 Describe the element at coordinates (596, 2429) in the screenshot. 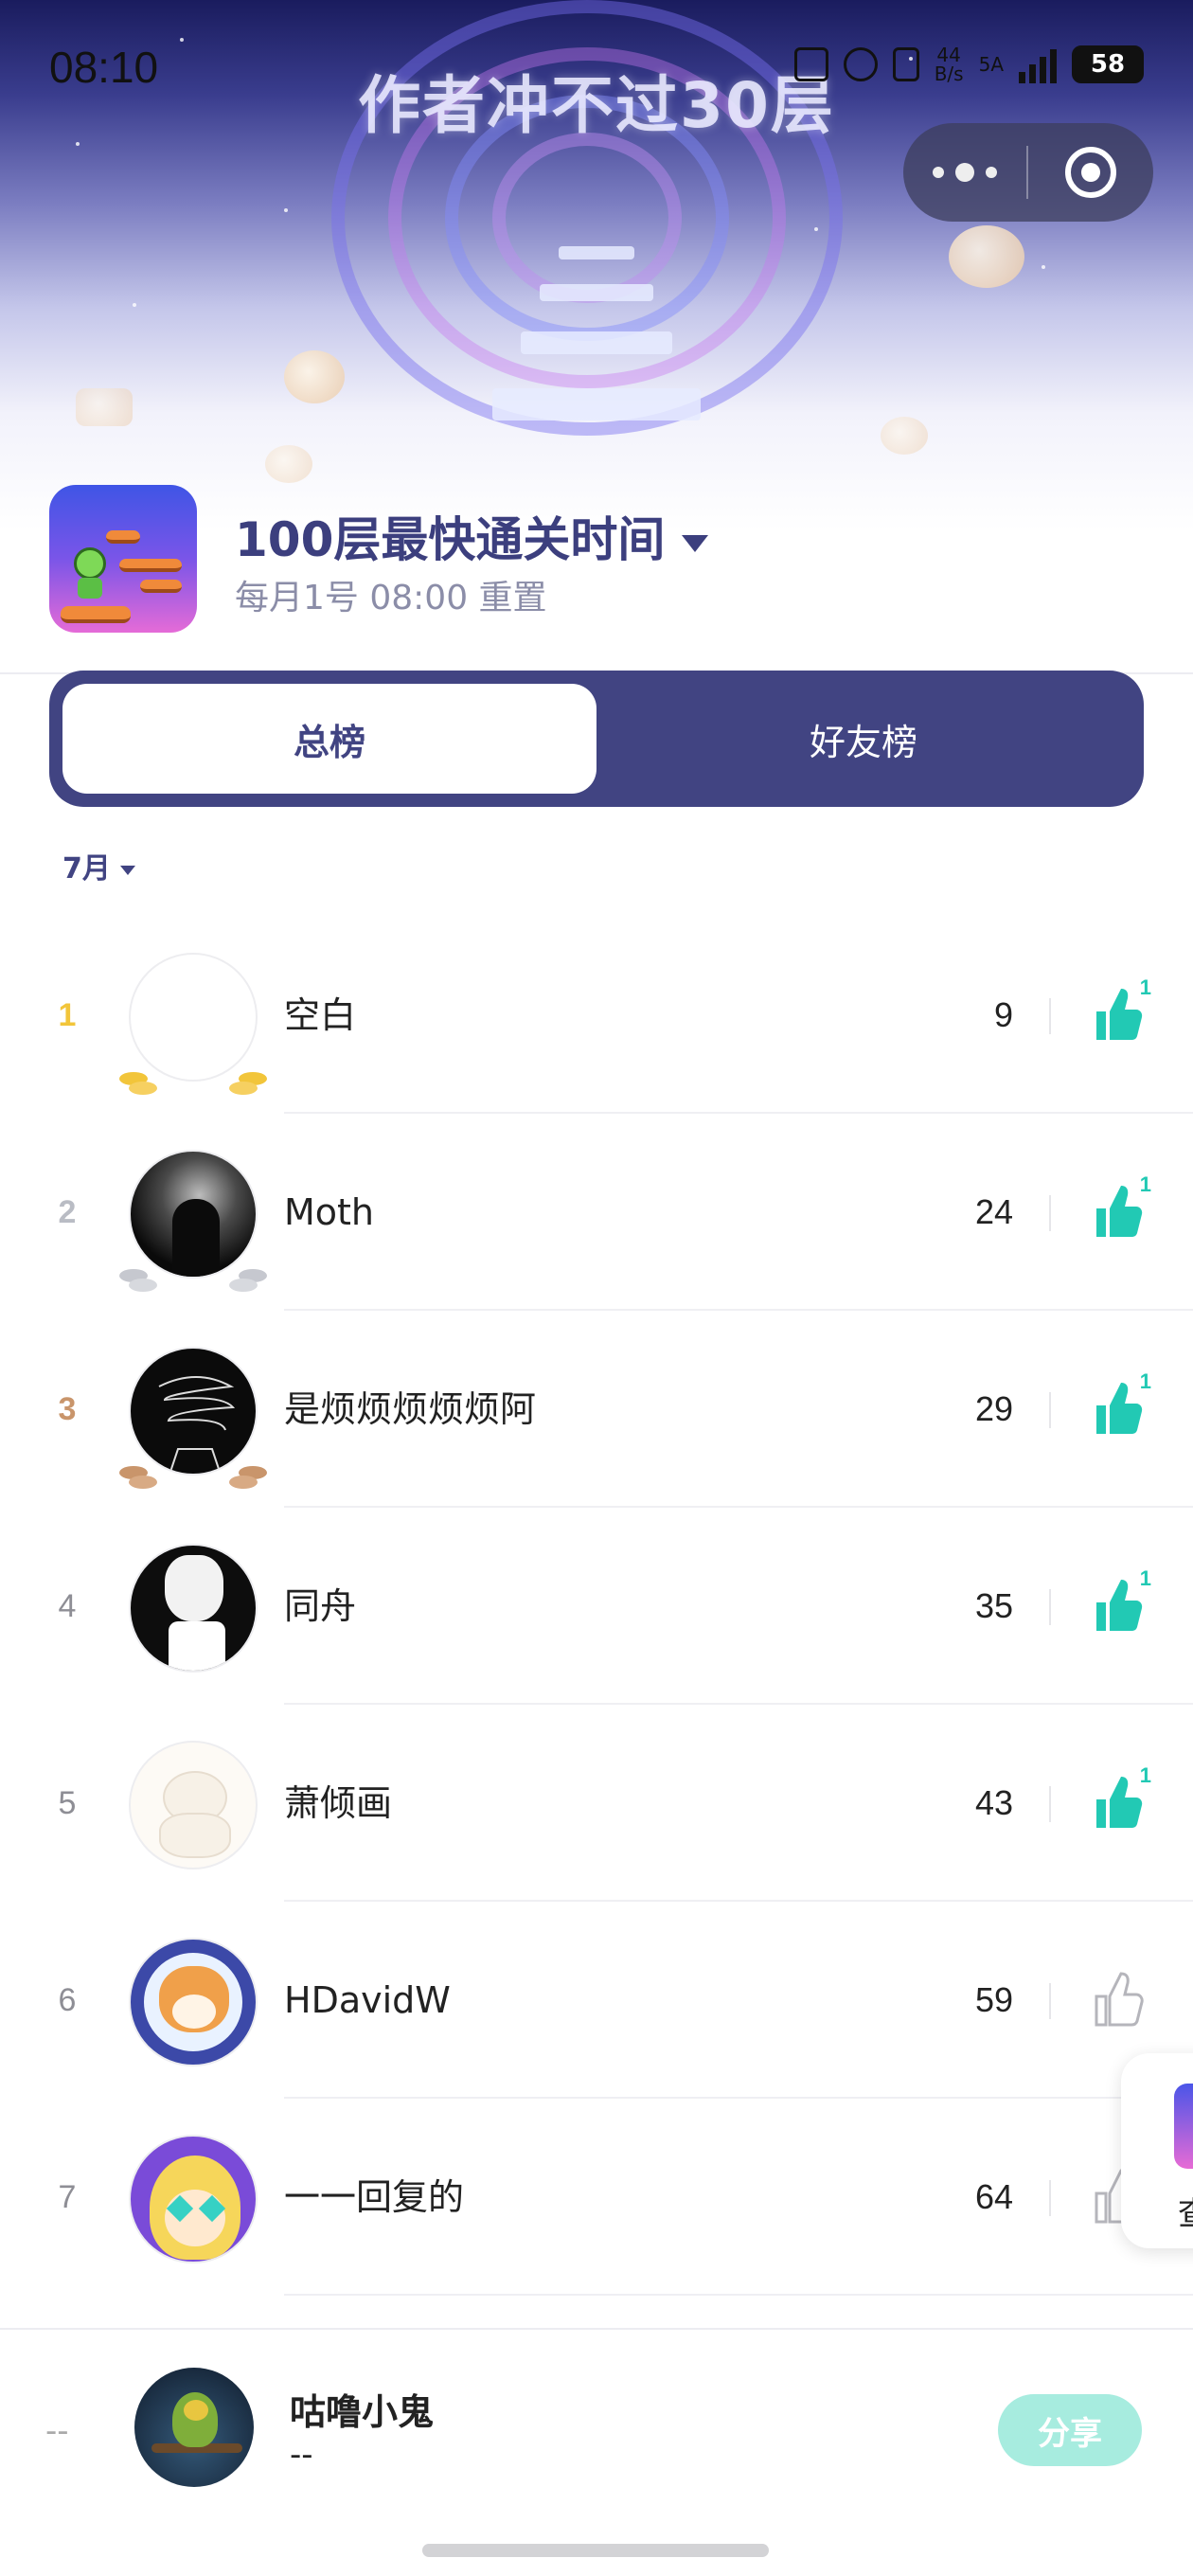

I see `my-rank-row: -- 咕噜小鬼 -- 分享` at that location.